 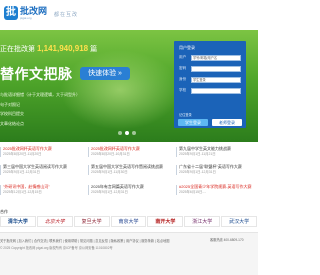 I want to click on counter-number: 1,141,940,918, so click(x=62, y=48).